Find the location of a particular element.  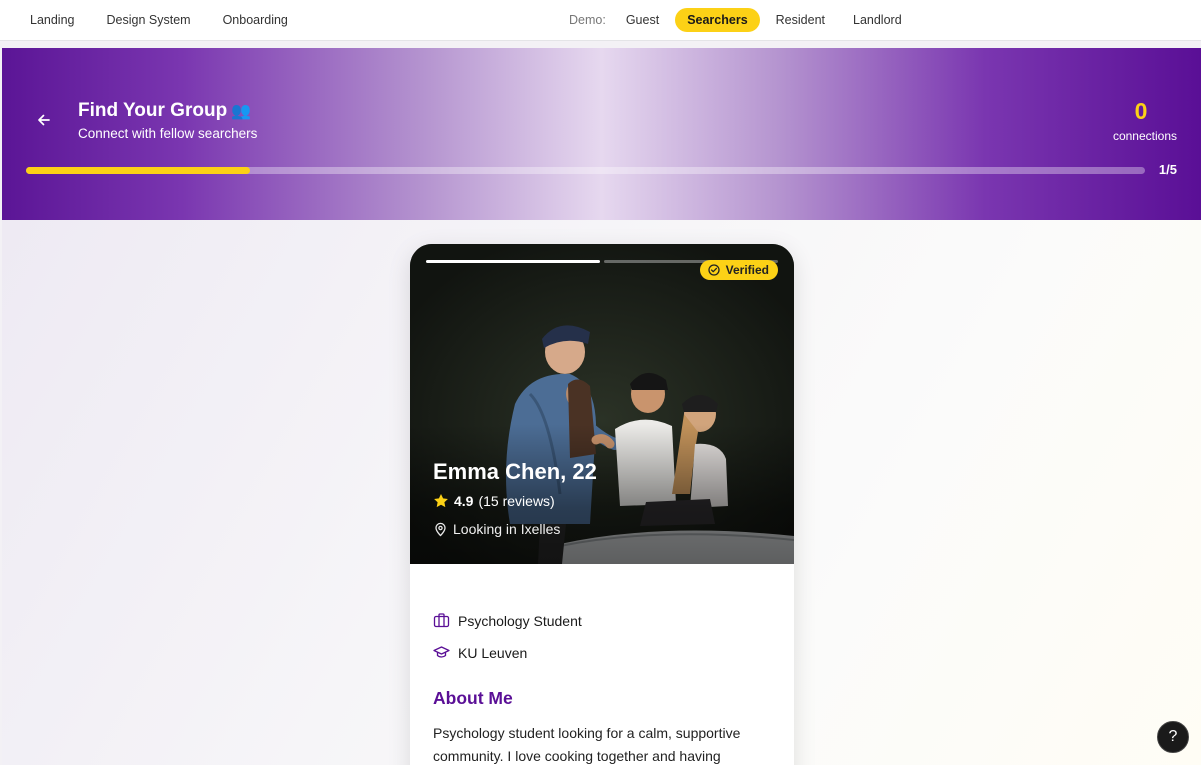

demo-pill-resident: Resident is located at coordinates (800, 20).